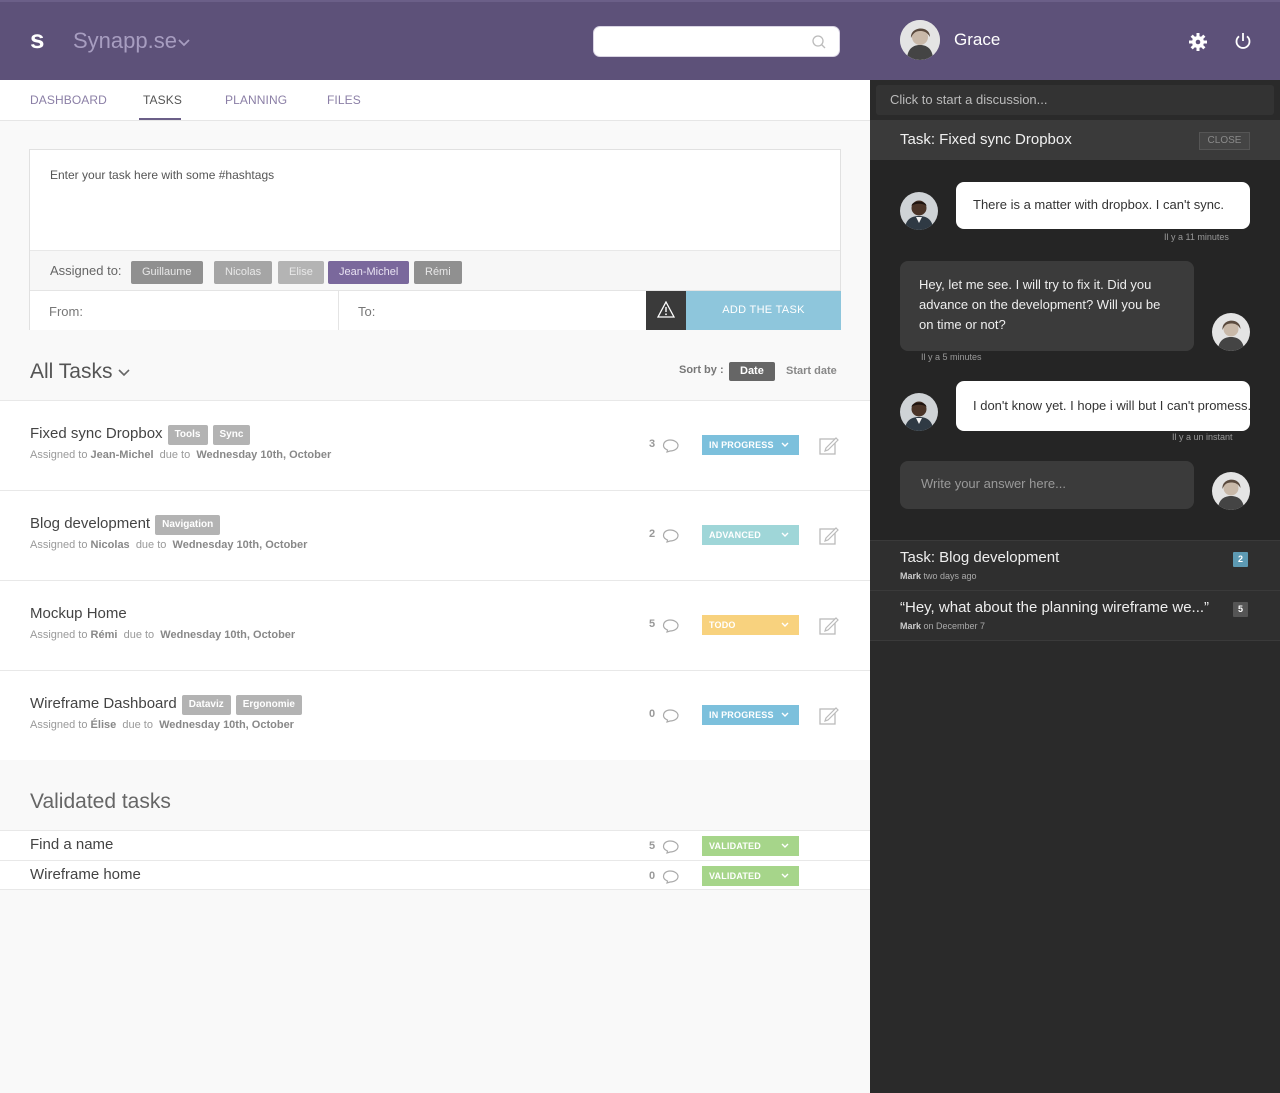 Image resolution: width=1280 pixels, height=1093 pixels. What do you see at coordinates (435, 875) in the screenshot?
I see `validated-row: Wireframe home 0 VALIDATED` at bounding box center [435, 875].